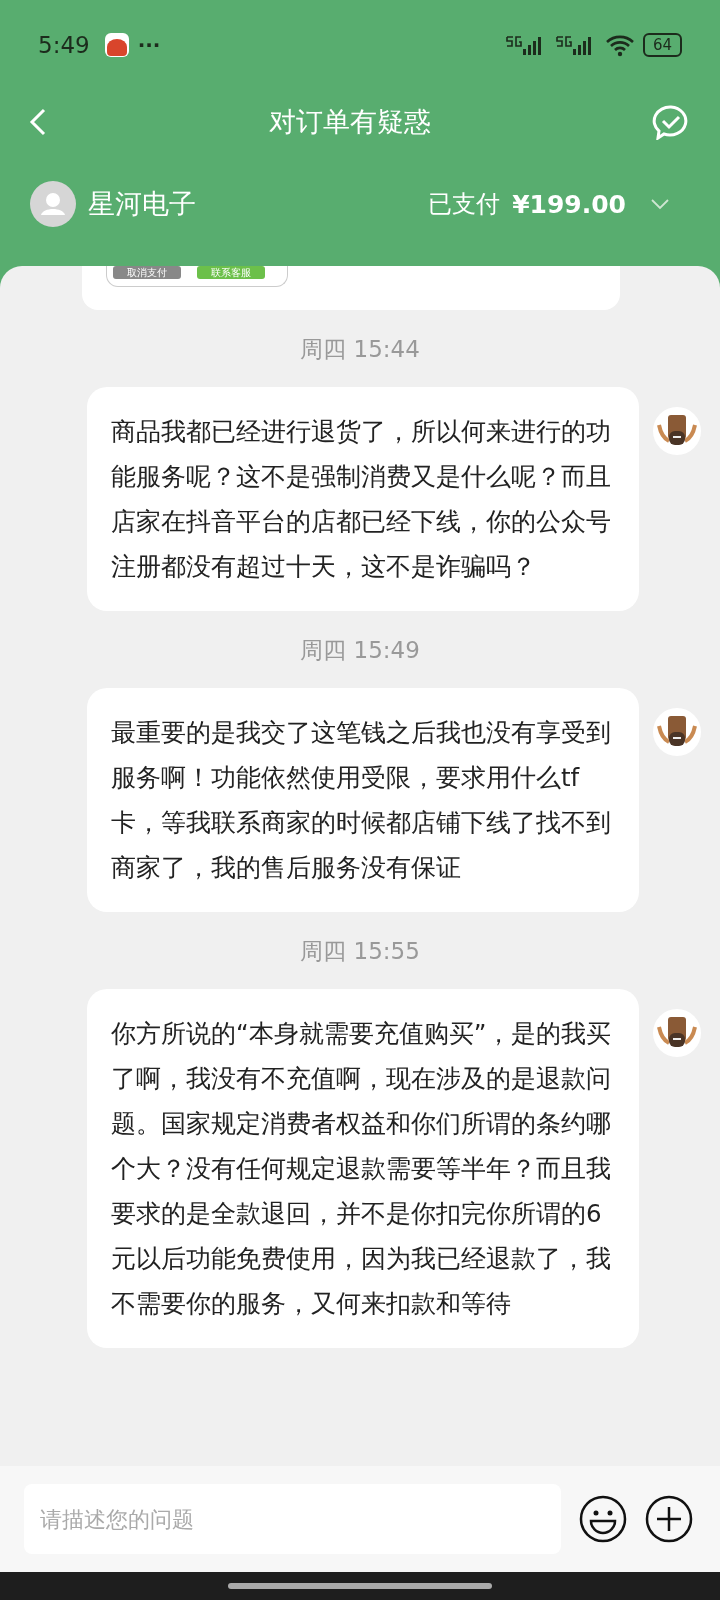 The height and width of the screenshot is (1600, 720). I want to click on order-status: 已支付, so click(464, 204).